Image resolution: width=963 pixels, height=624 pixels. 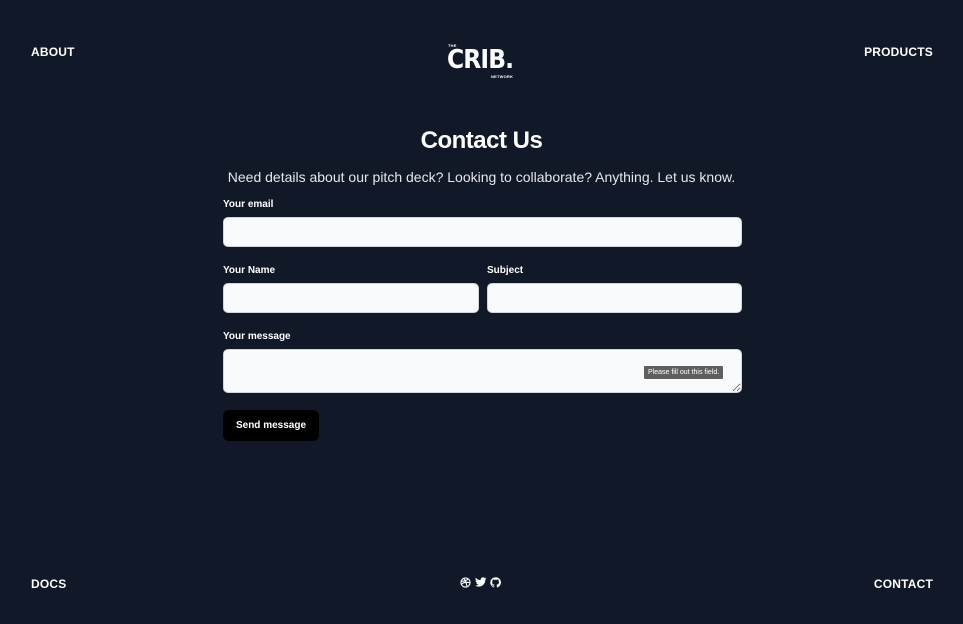 I want to click on logo: THE CRIB. NETWORK, so click(x=482, y=62).